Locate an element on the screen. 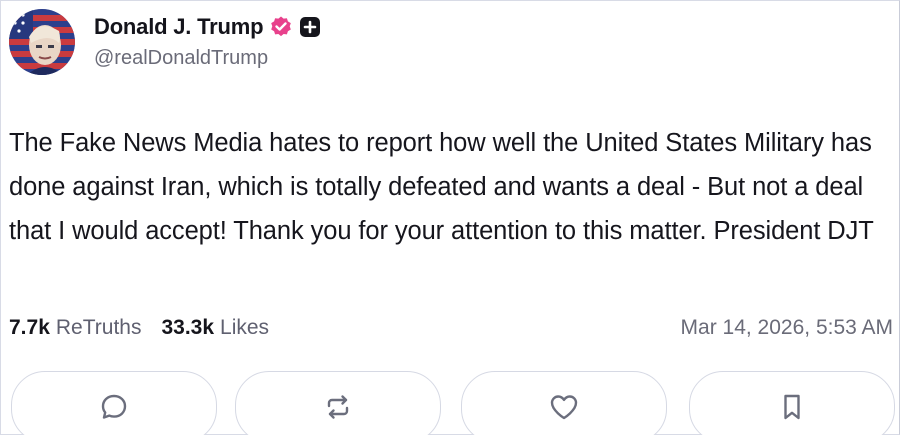 The image size is (900, 435). author-handle: @realDonaldTrump is located at coordinates (207, 58).